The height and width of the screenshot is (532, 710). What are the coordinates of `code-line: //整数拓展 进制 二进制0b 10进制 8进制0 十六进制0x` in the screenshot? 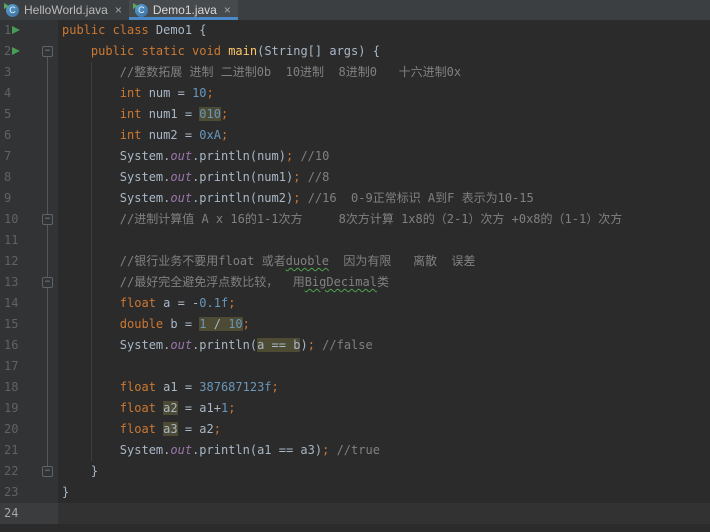 It's located at (384, 72).